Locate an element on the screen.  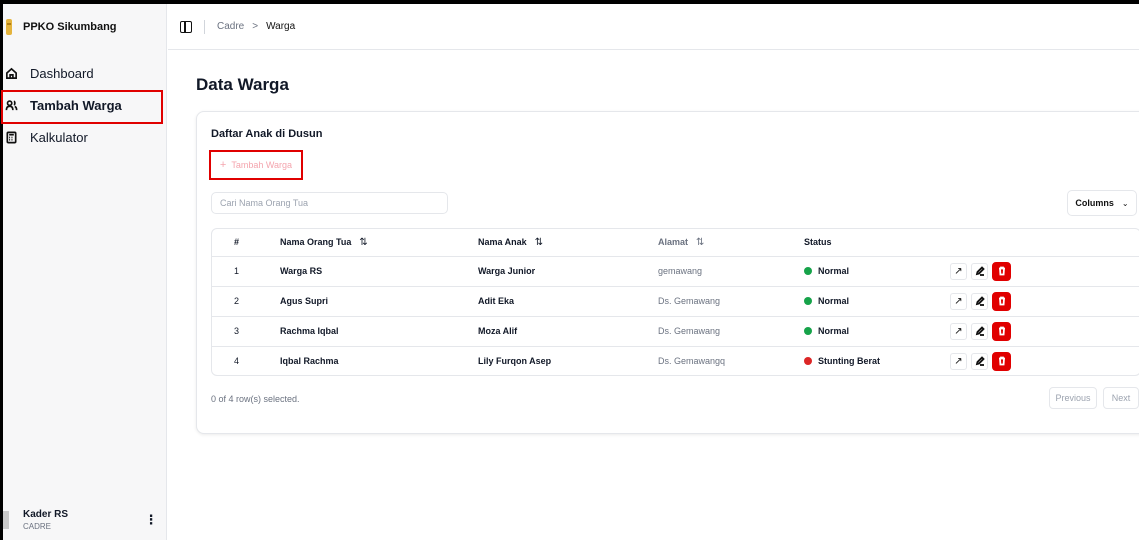
logo-icon is located at coordinates (9, 27).